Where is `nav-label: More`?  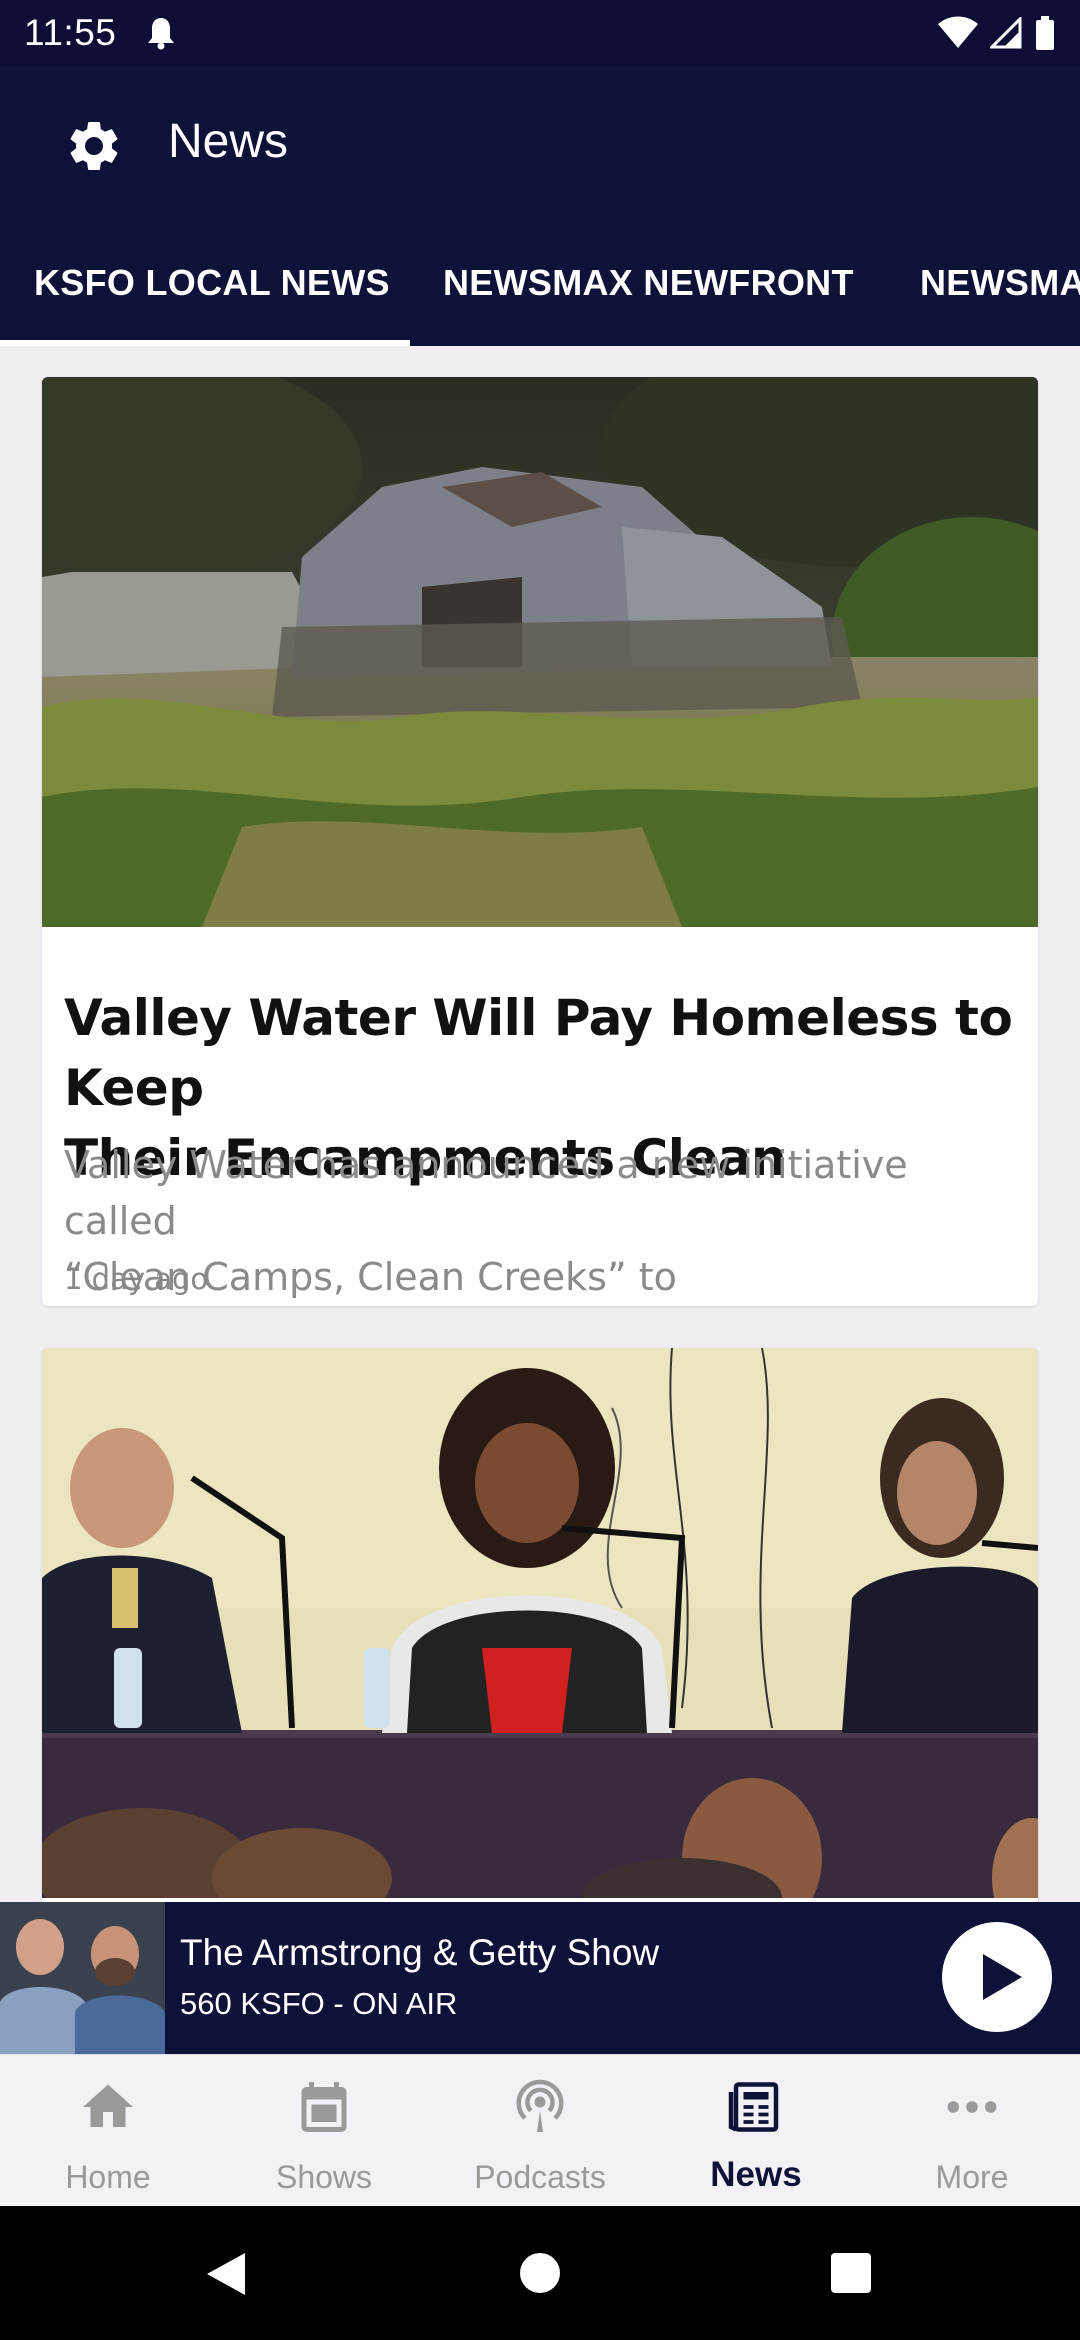
nav-label: More is located at coordinates (972, 2177).